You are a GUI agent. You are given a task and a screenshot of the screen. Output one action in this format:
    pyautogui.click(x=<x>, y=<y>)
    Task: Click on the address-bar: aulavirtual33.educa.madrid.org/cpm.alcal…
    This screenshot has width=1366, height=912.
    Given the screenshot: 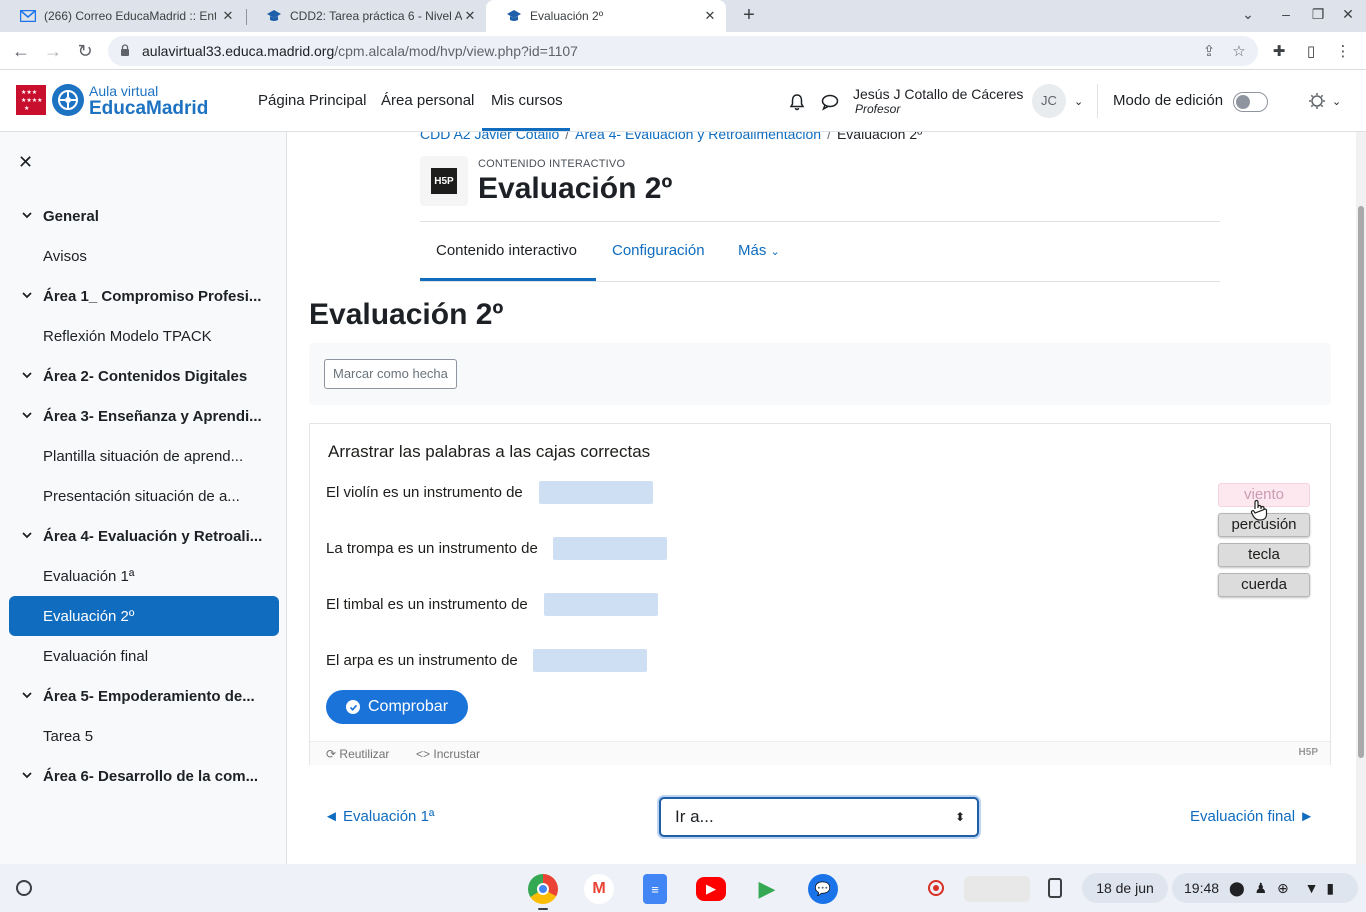 What is the action you would take?
    pyautogui.click(x=683, y=51)
    